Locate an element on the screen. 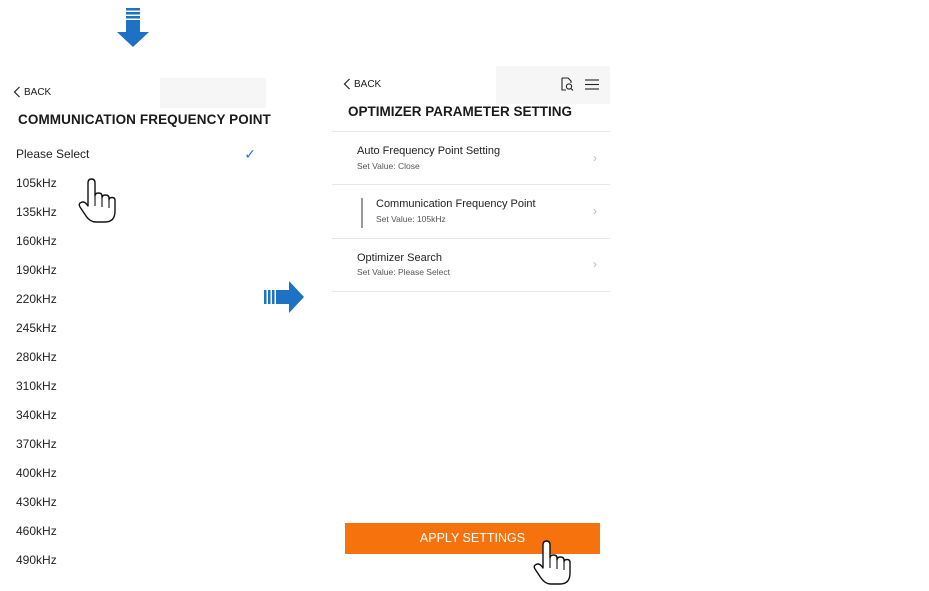  list-item: 280kHz is located at coordinates (134, 357).